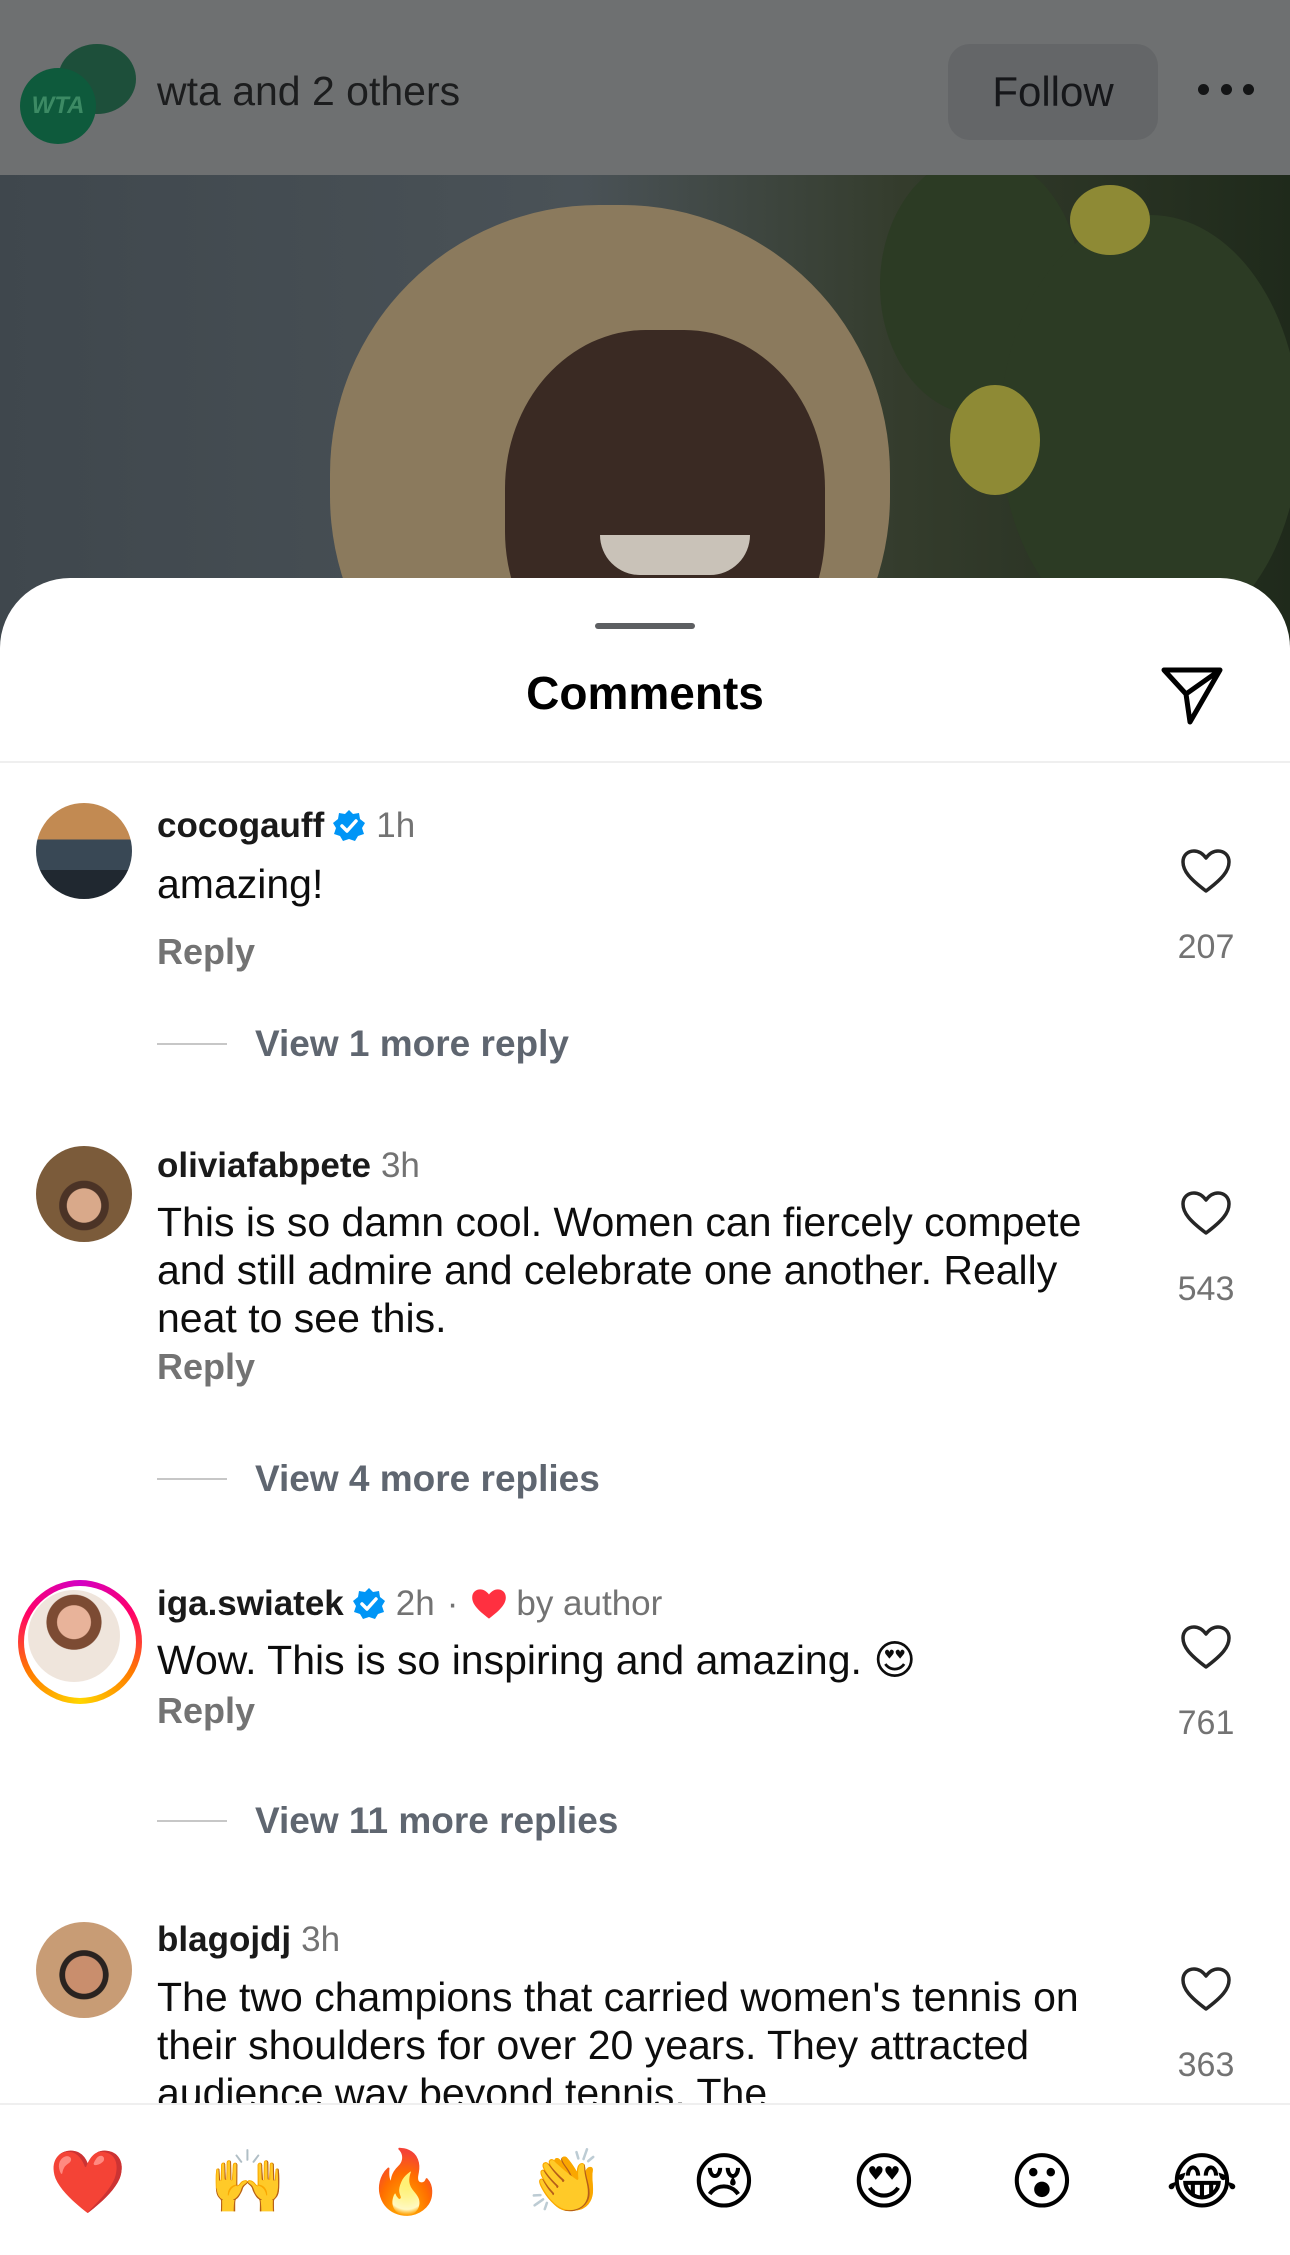 The image size is (1290, 2255). I want to click on comment-text: Wow. This is so inspiring and amazing. 😍, so click(537, 1660).